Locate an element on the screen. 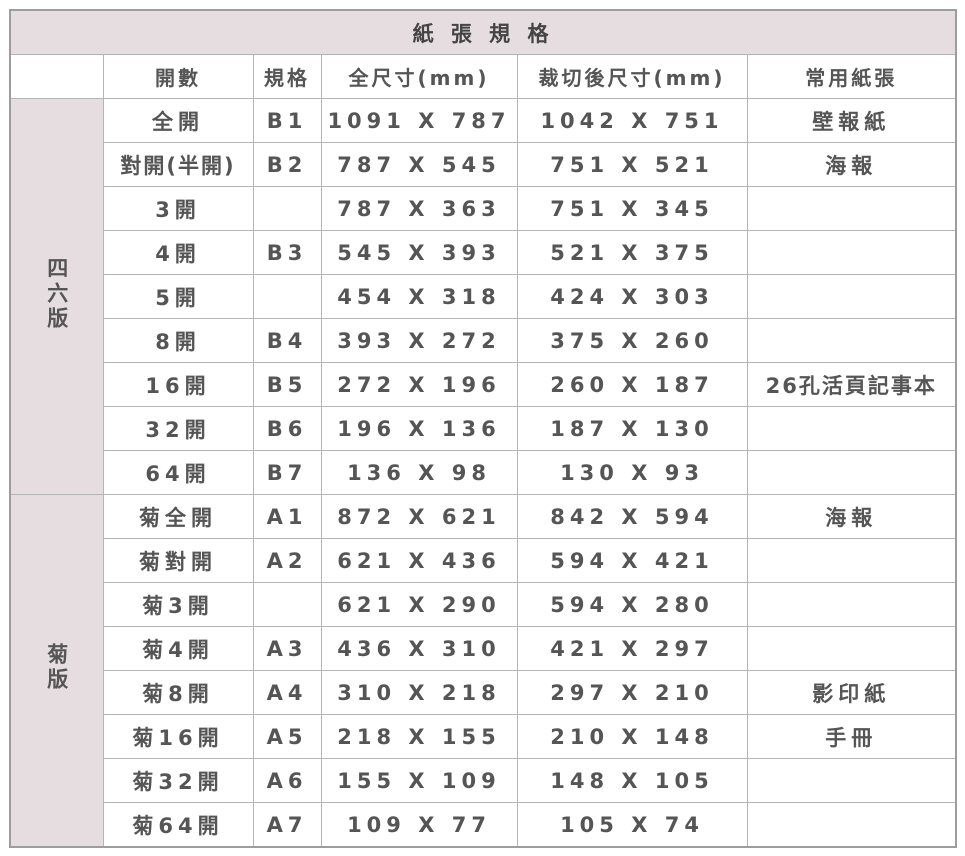 This screenshot has height=856, width=965. cell-open: 對開(半開) is located at coordinates (178, 164).